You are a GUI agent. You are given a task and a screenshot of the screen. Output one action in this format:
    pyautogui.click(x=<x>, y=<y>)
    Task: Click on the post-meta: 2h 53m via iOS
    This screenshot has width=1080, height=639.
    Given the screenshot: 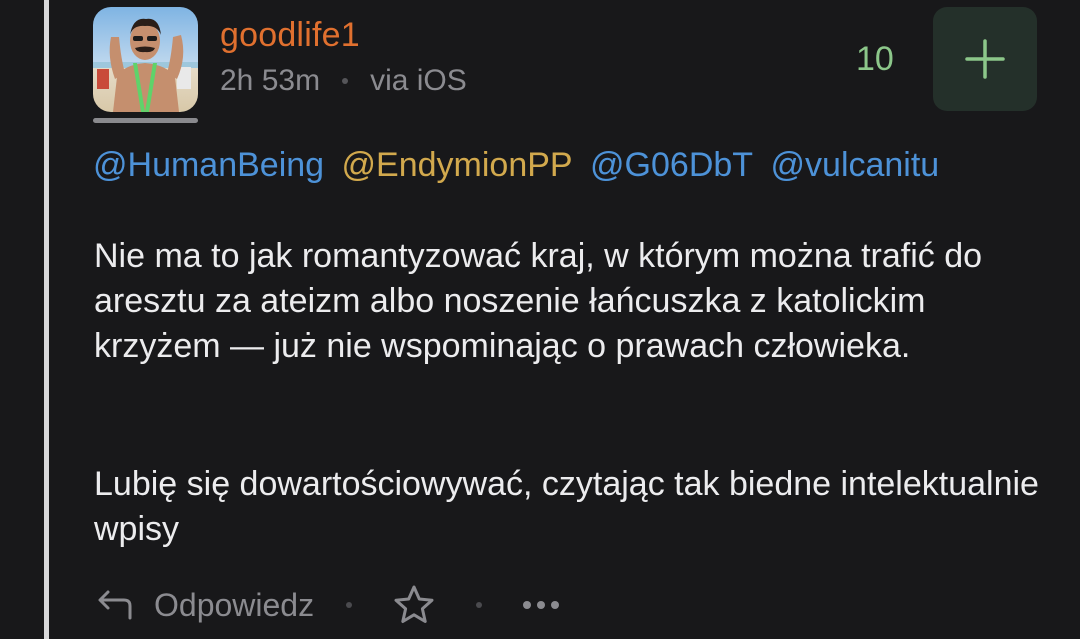 What is the action you would take?
    pyautogui.click(x=343, y=81)
    